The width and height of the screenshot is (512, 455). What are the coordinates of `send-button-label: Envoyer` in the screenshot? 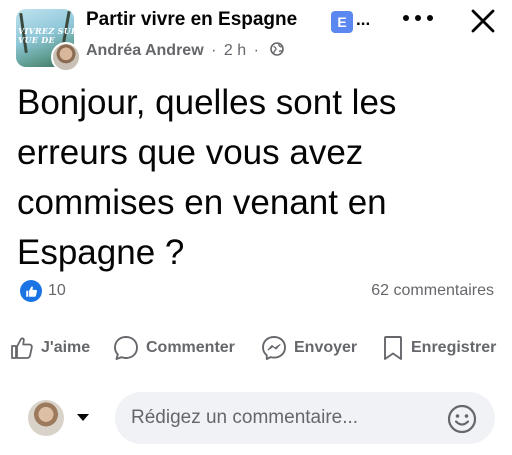 It's located at (326, 347).